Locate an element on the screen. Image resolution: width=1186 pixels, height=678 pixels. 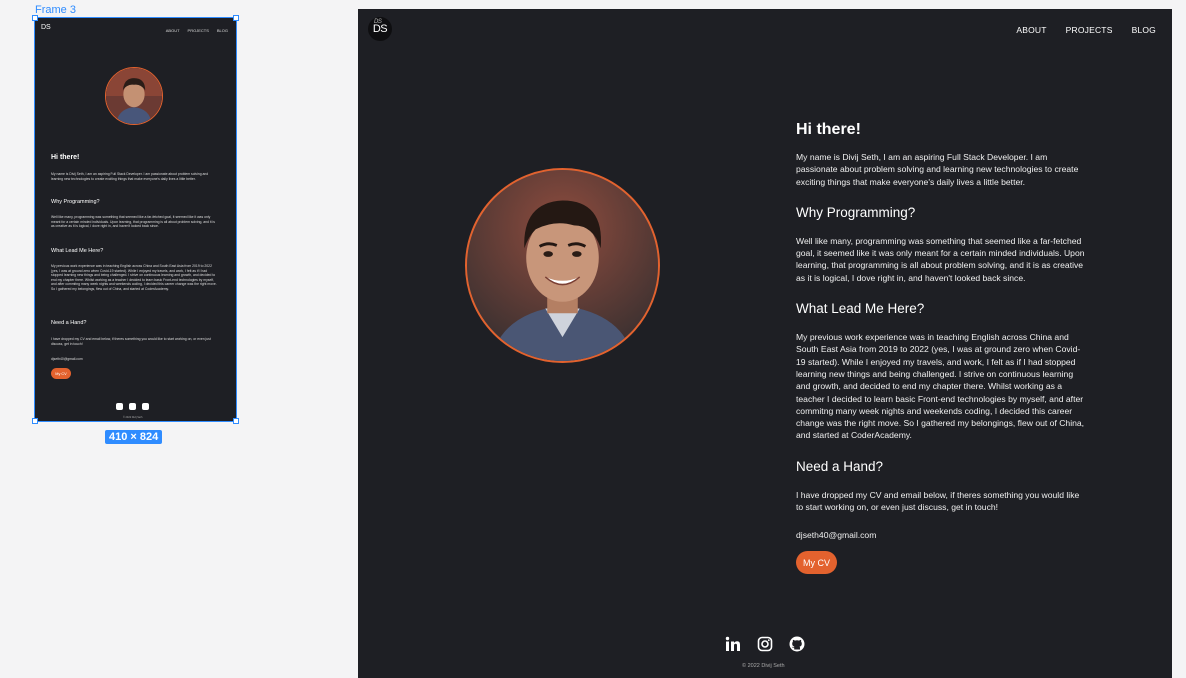
mini-cv-button: My CV is located at coordinates (61, 373).